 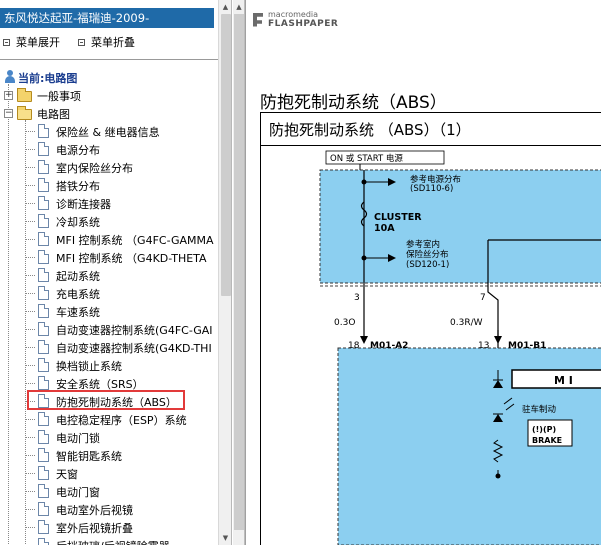 What do you see at coordinates (8, 95) in the screenshot?
I see `plus-expander-icon: +` at bounding box center [8, 95].